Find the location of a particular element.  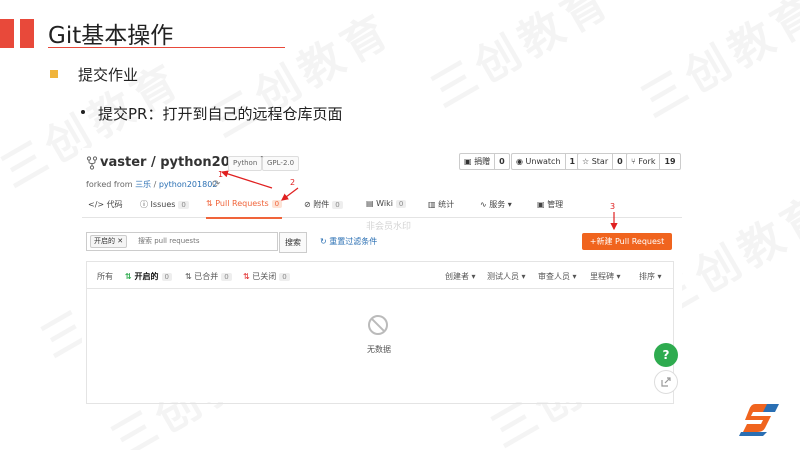

tab-stats: ▥ 统计 is located at coordinates (441, 208).